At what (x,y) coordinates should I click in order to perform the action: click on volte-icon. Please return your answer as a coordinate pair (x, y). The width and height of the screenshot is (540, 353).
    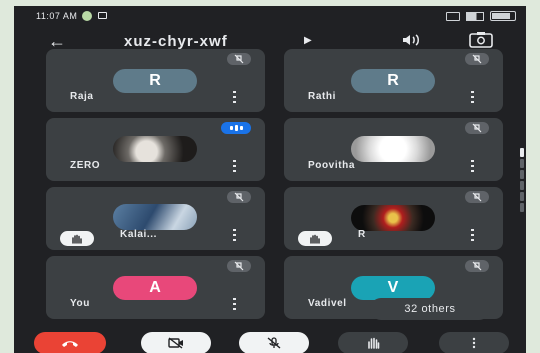
    Looking at the image, I should click on (453, 16).